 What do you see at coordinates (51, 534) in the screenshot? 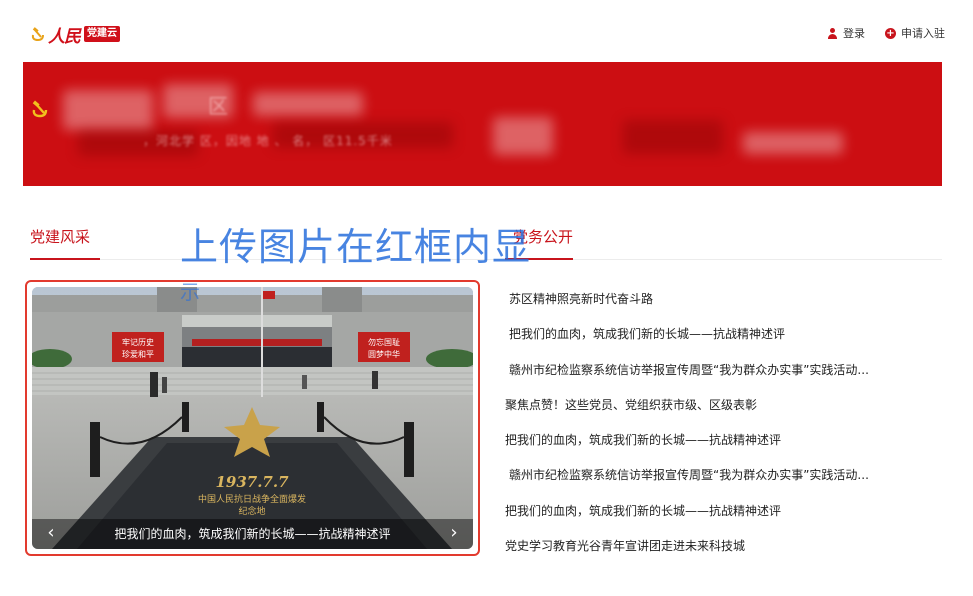
I see `chevron-left-icon: ‹` at bounding box center [51, 534].